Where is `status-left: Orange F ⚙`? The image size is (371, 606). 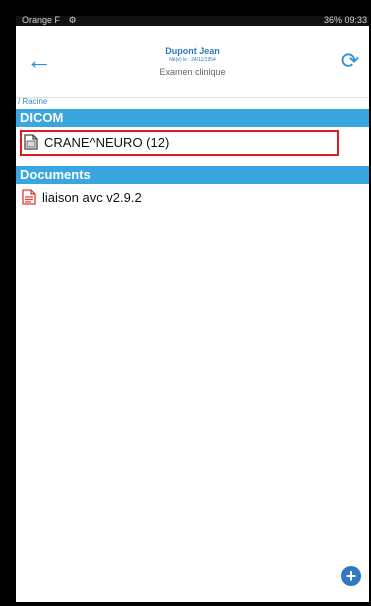 status-left: Orange F ⚙ is located at coordinates (49, 20).